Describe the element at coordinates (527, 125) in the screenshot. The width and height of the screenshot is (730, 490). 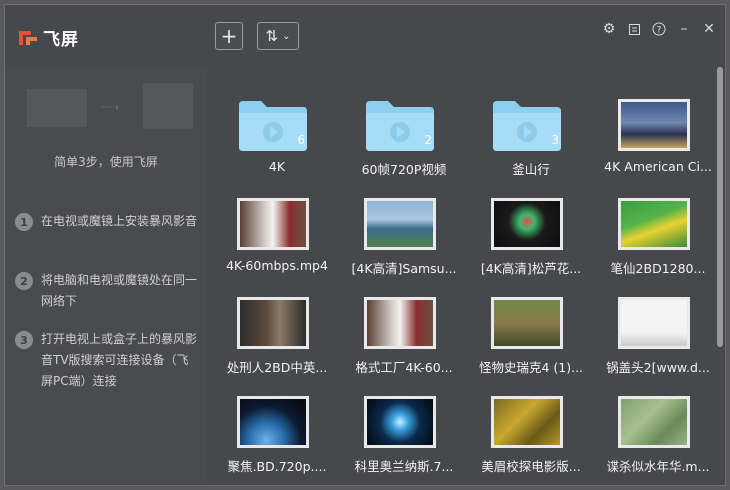
I see `folder-icon: 3` at that location.